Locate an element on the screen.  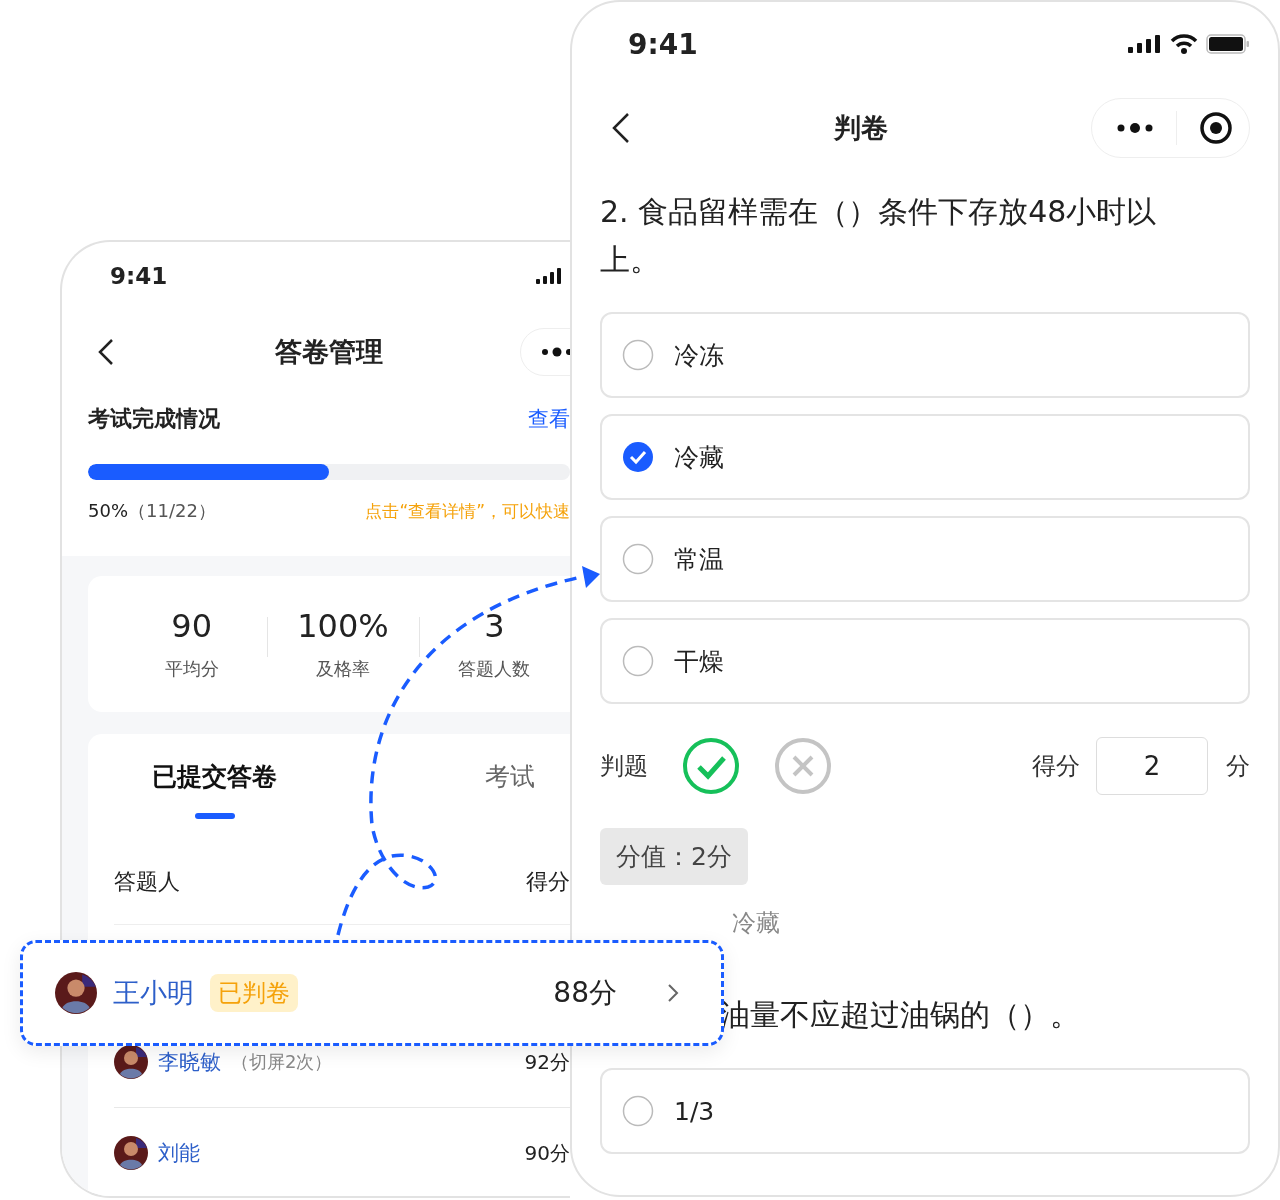
status-badge: 已判卷 is located at coordinates (254, 993).